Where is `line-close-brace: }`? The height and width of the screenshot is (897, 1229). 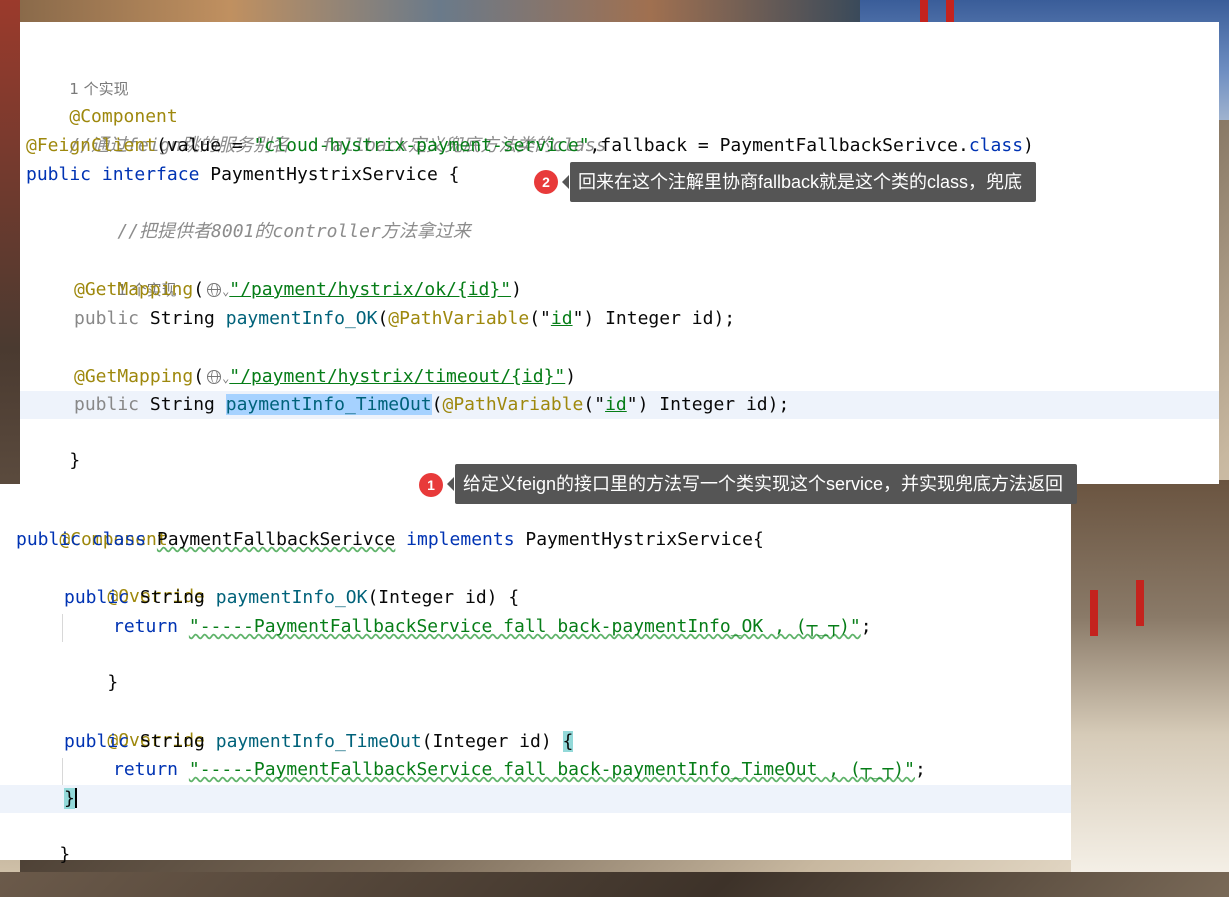
line-close-brace: } is located at coordinates (619, 445).